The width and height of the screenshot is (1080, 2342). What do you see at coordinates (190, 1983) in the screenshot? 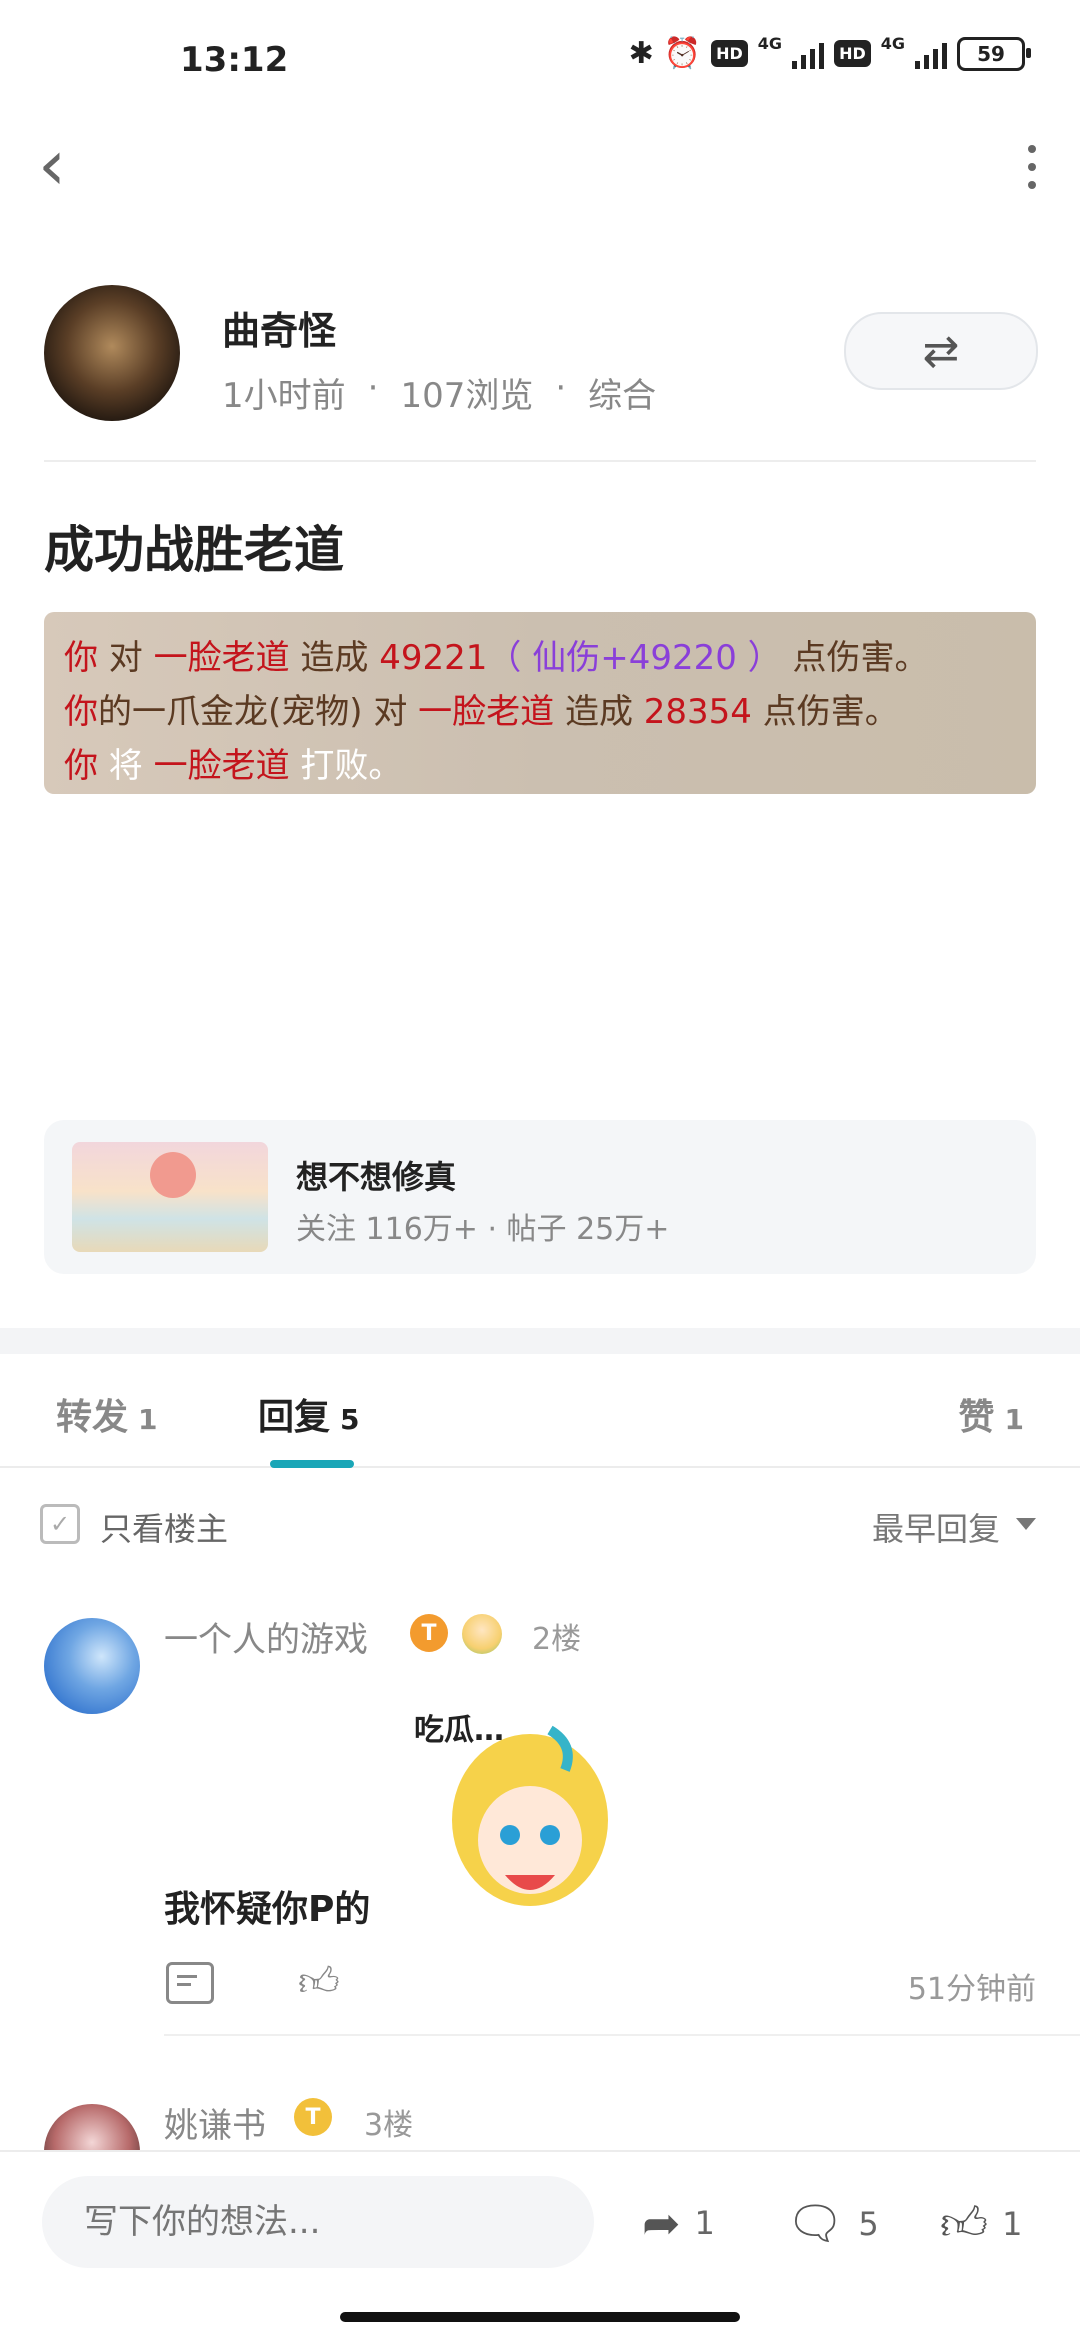
I see `reply-icon` at bounding box center [190, 1983].